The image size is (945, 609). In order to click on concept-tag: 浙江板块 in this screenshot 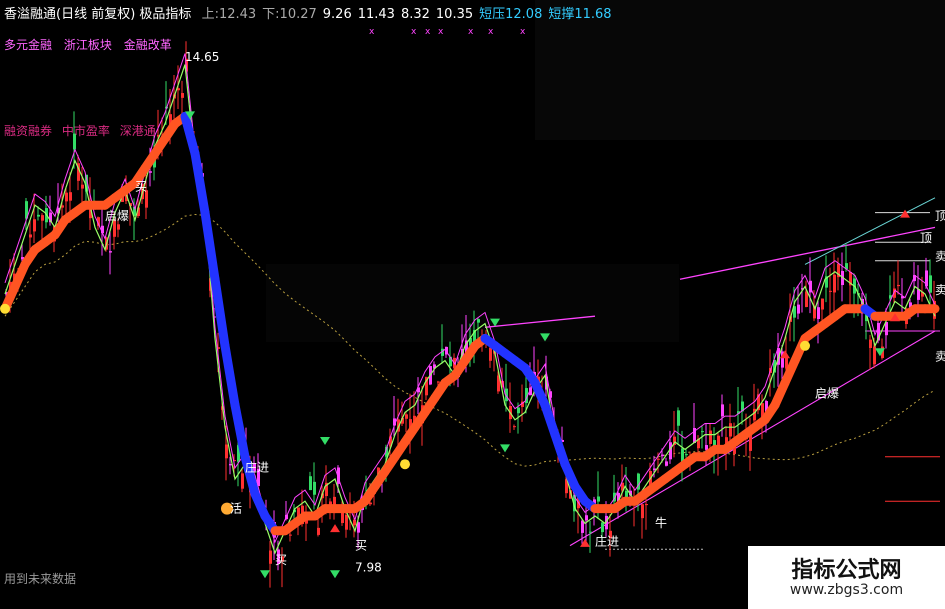, I will do `click(87, 45)`.